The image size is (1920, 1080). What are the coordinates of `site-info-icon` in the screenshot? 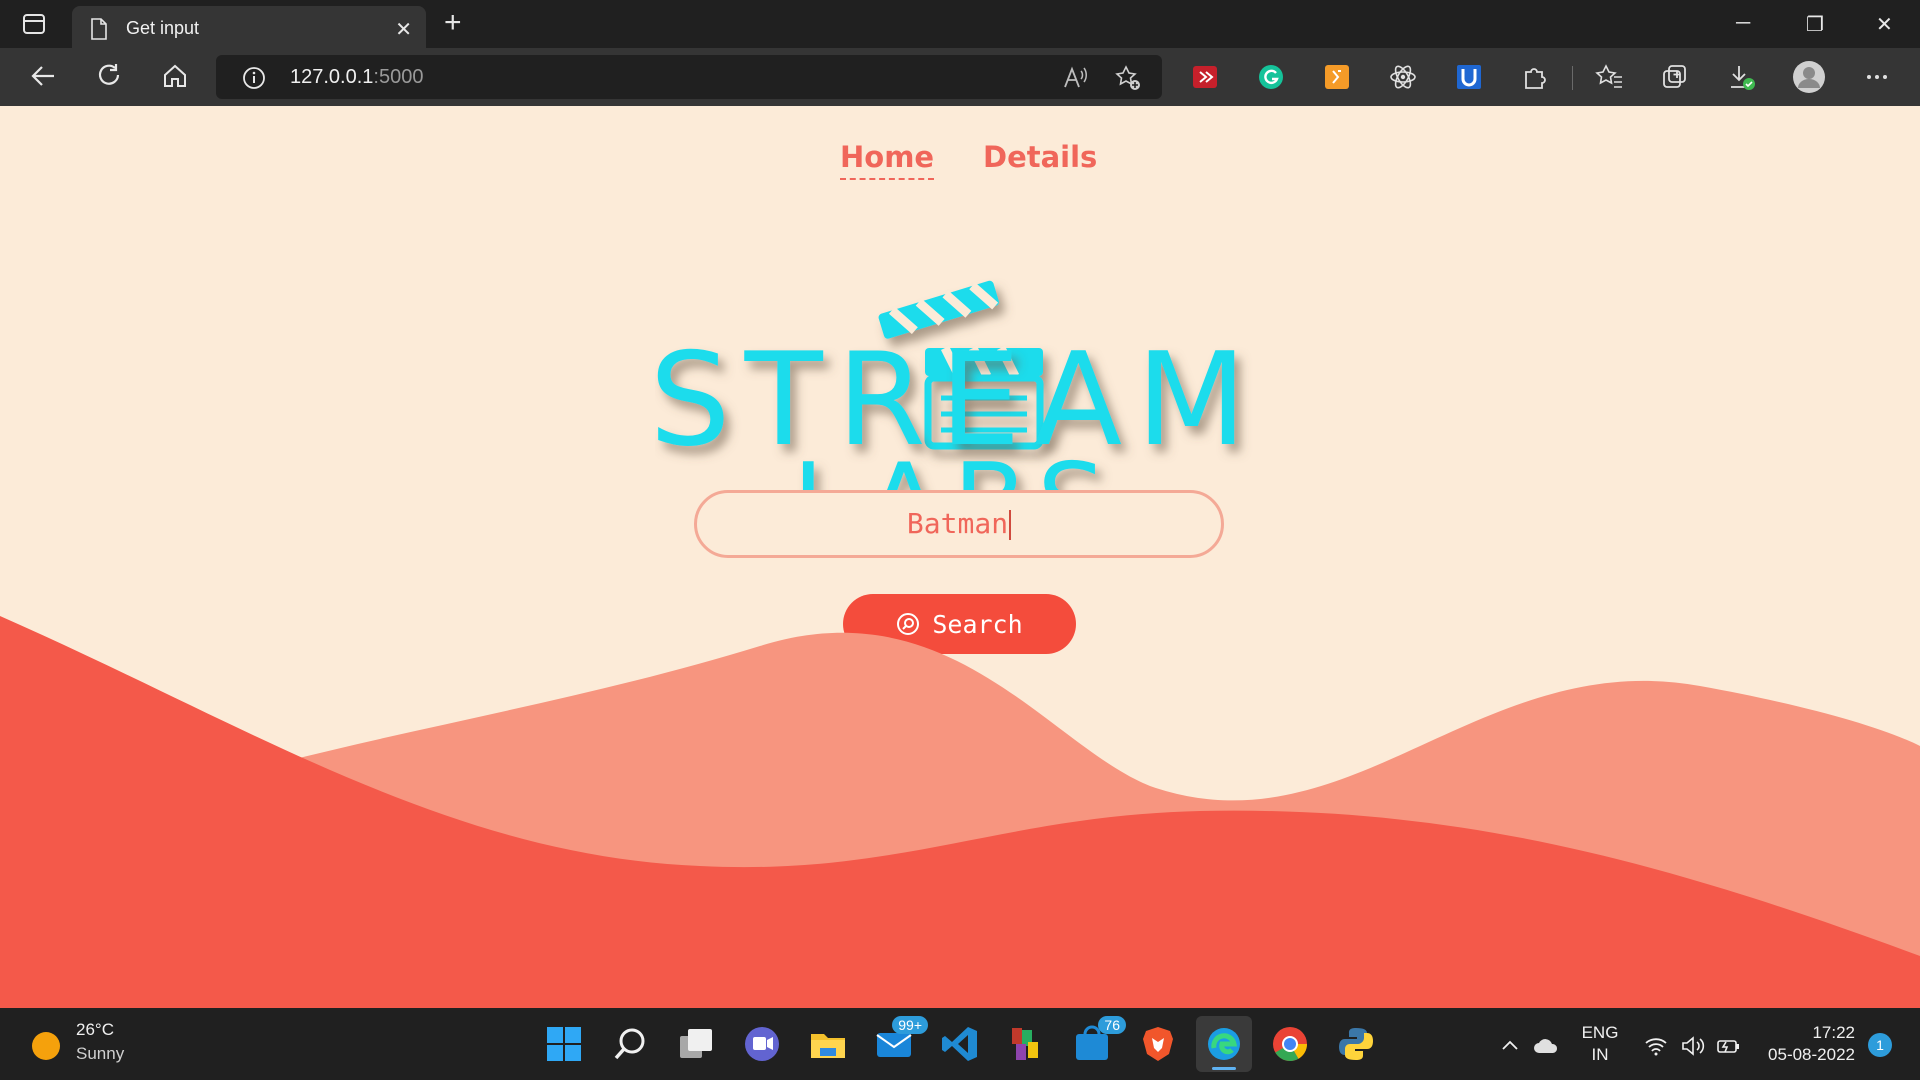 It's located at (254, 78).